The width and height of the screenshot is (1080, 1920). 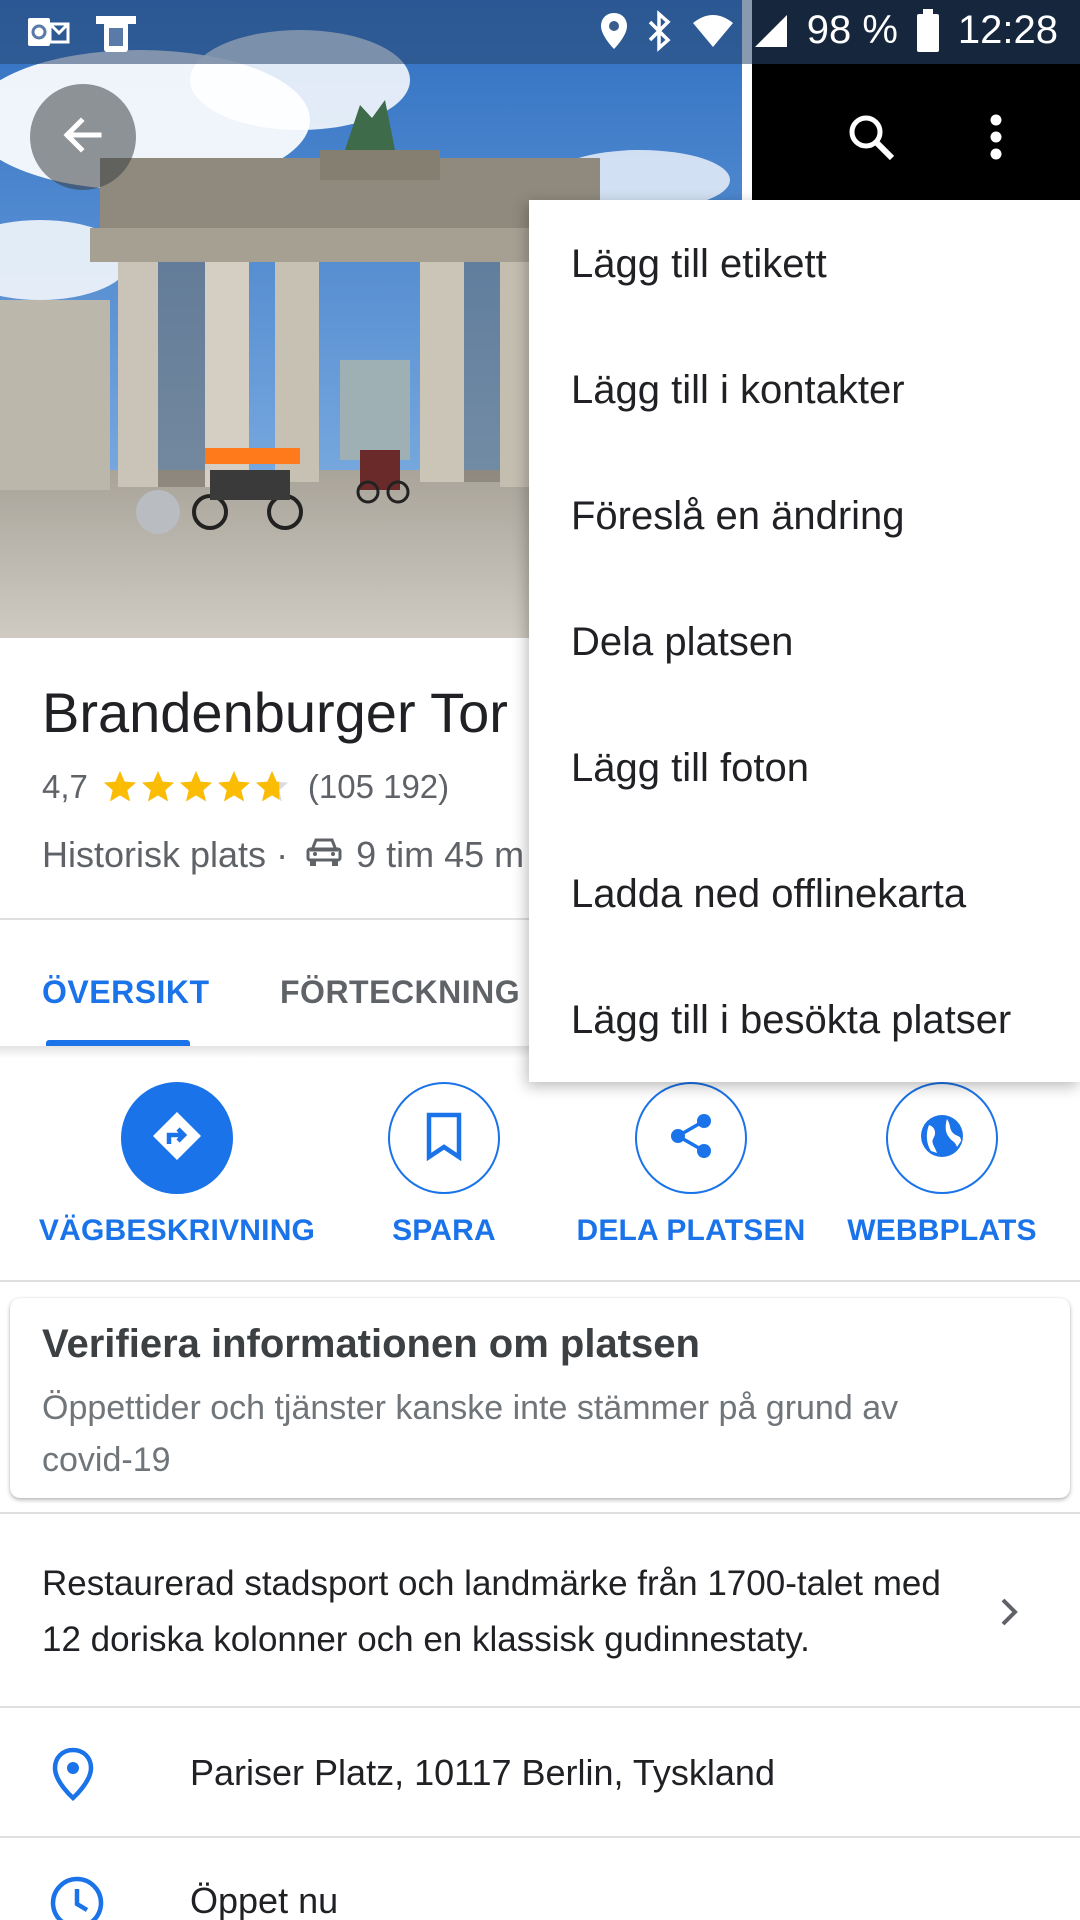 What do you see at coordinates (264, 1900) in the screenshot?
I see `opening-hours: Öppet nu` at bounding box center [264, 1900].